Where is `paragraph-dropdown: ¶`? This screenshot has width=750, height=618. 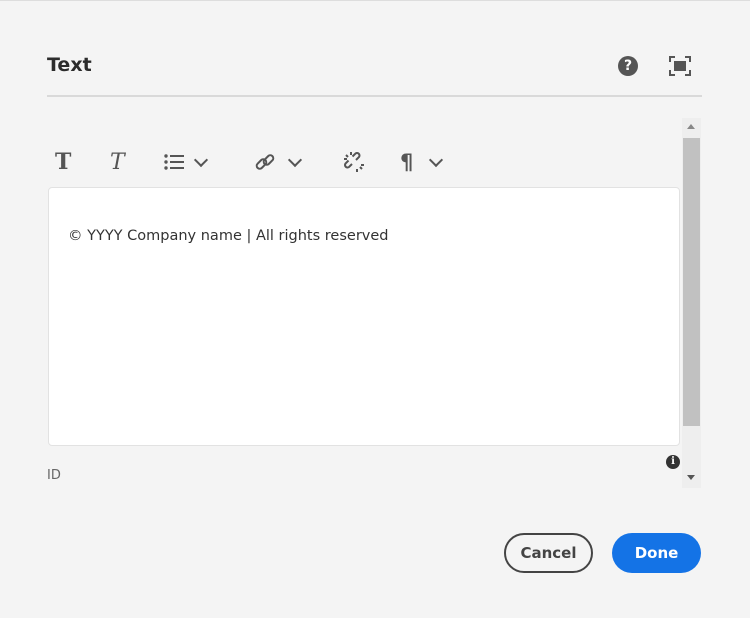 paragraph-dropdown: ¶ is located at coordinates (422, 162).